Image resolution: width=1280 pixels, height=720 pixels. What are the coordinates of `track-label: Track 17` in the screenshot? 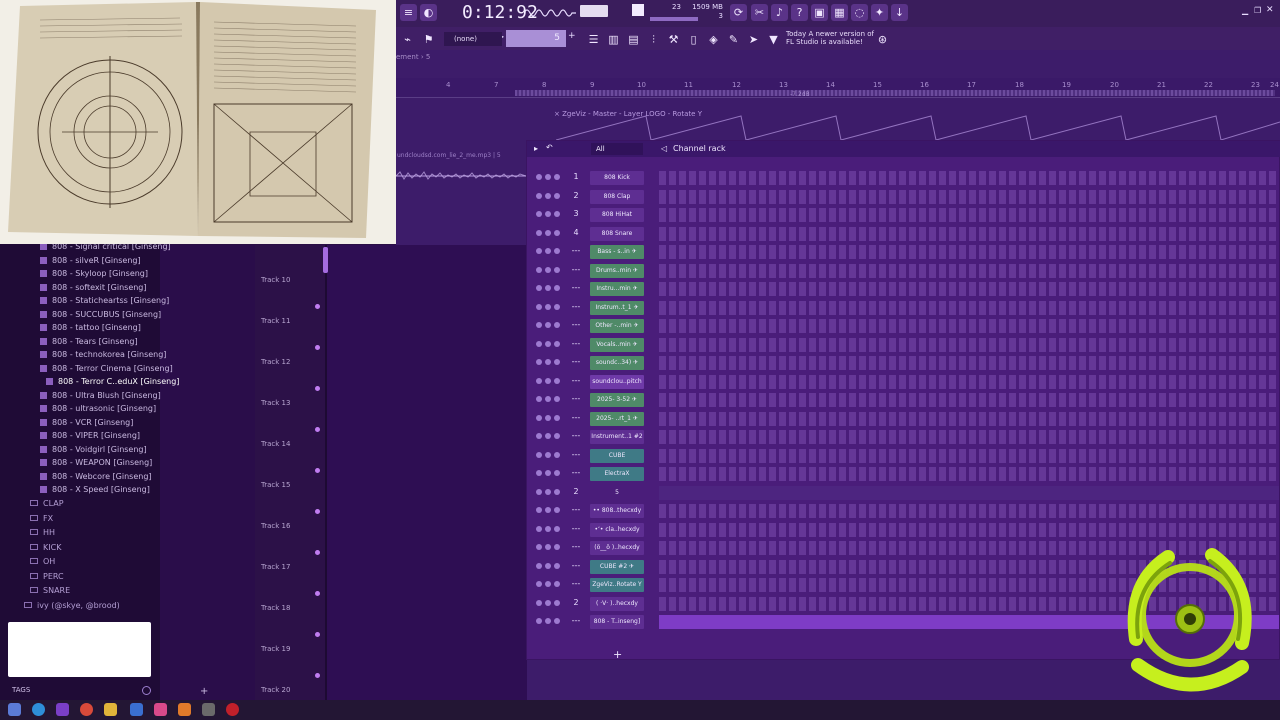 It's located at (275, 567).